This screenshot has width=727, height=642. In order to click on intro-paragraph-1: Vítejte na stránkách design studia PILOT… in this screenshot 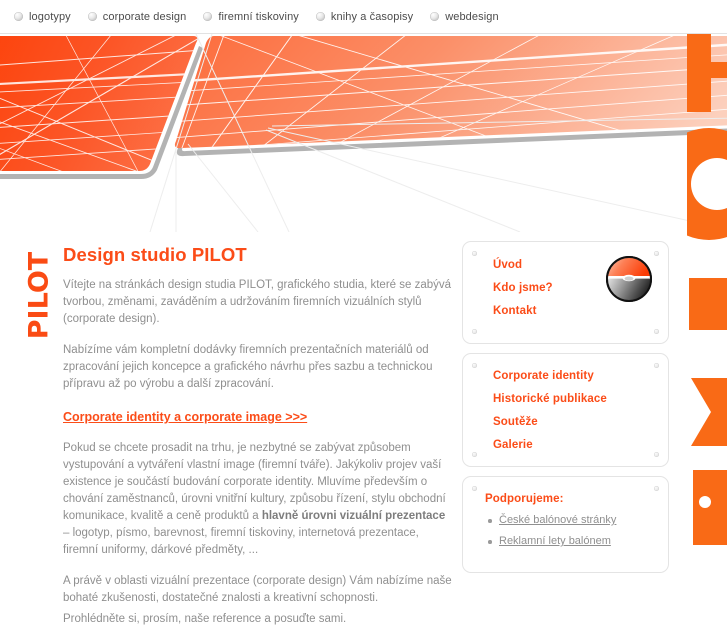, I will do `click(257, 302)`.